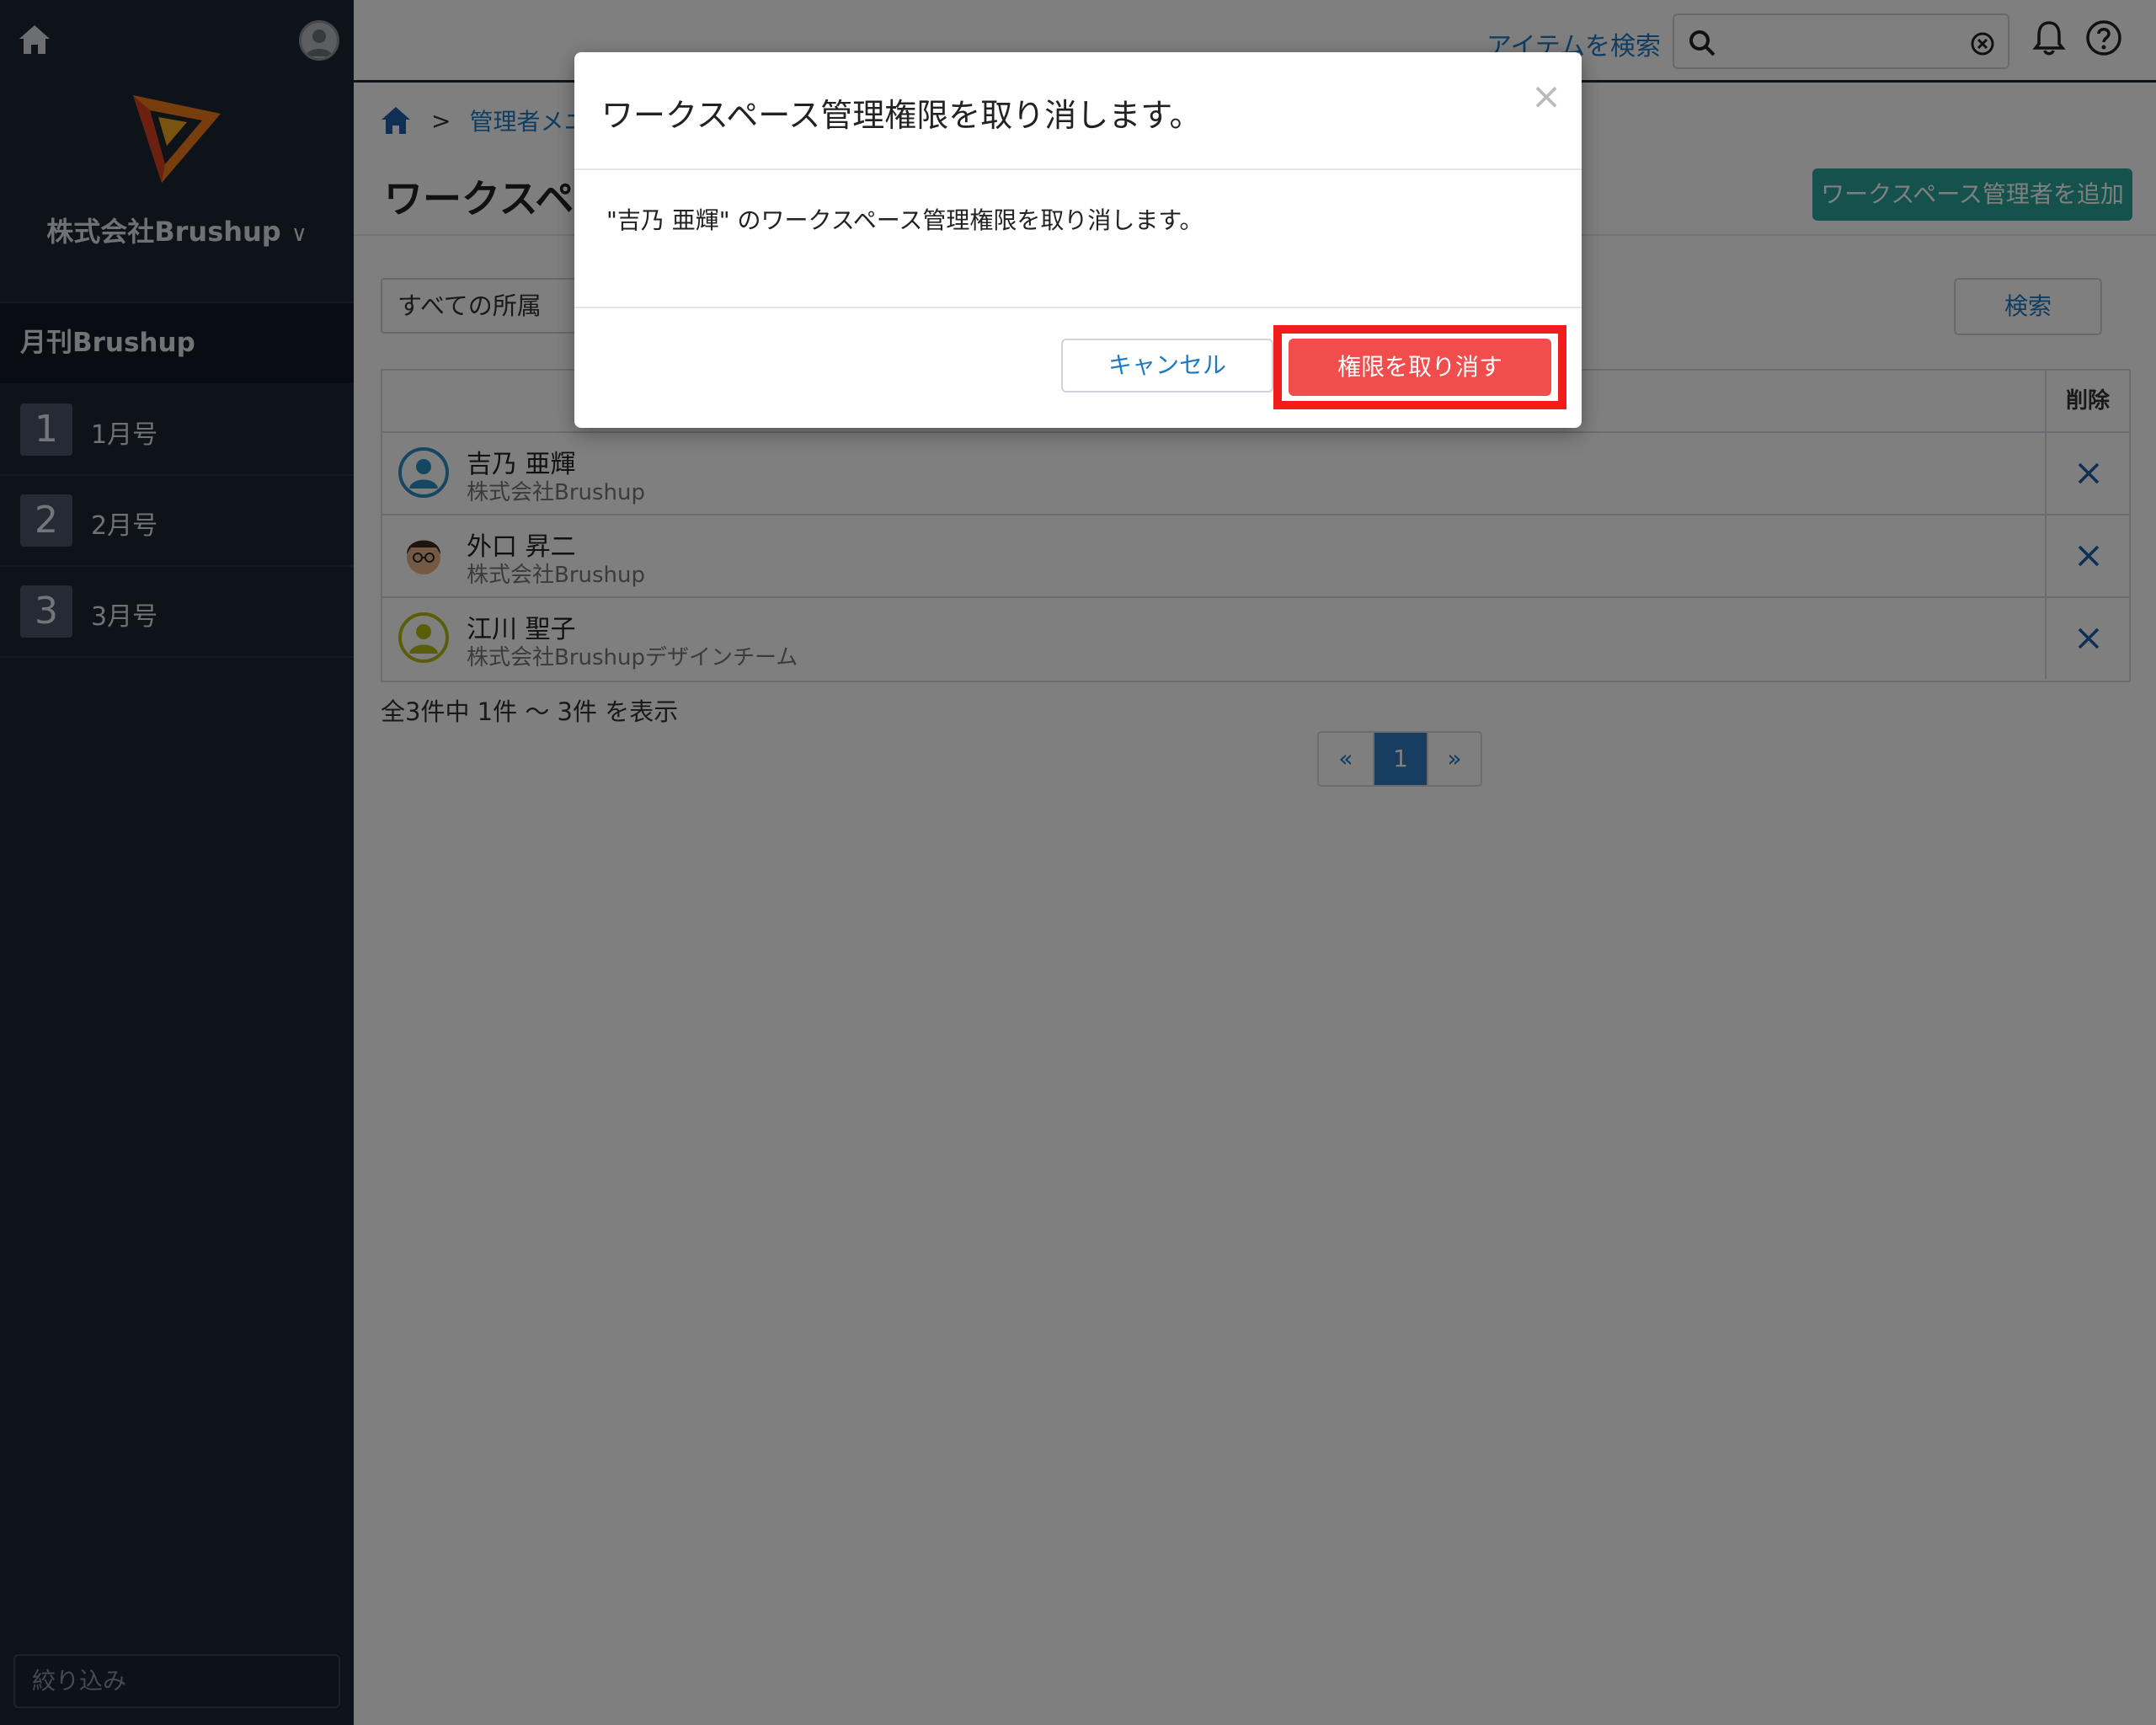  What do you see at coordinates (1167, 366) in the screenshot?
I see `cancel-button: キャンセル` at bounding box center [1167, 366].